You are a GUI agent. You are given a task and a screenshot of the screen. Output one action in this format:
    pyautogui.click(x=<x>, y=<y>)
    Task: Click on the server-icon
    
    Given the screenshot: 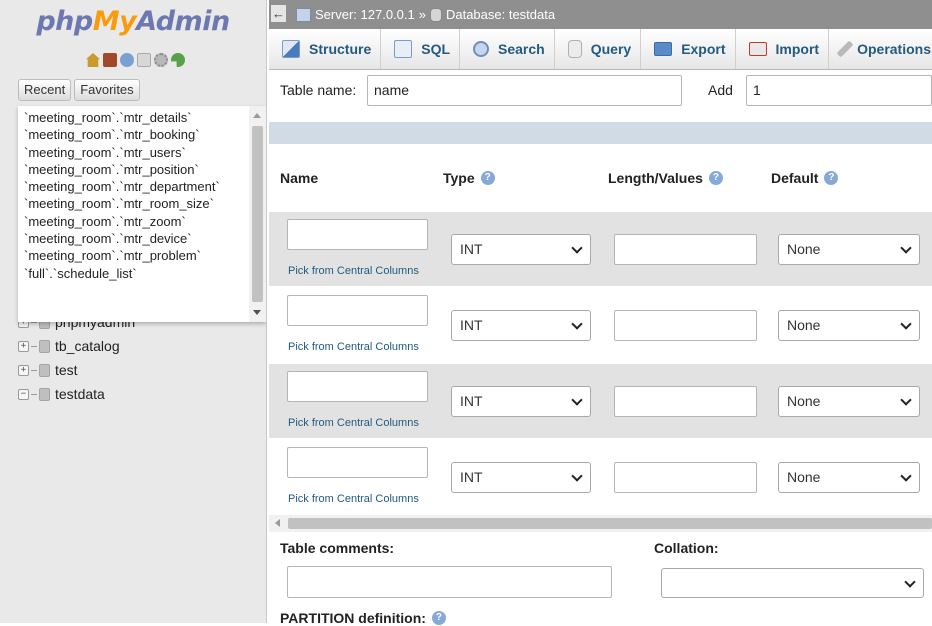 What is the action you would take?
    pyautogui.click(x=303, y=14)
    